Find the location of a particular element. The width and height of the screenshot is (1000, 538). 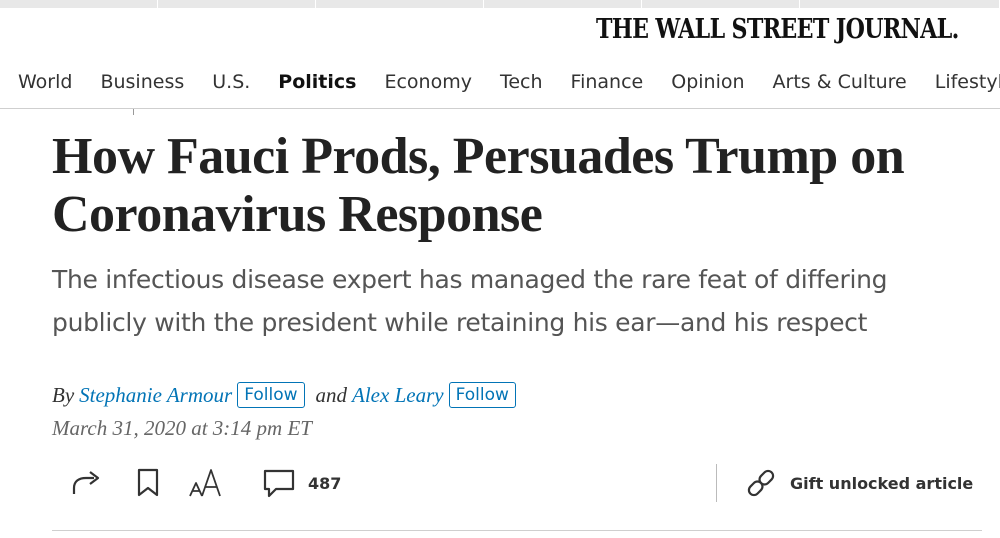

bookmark-icon is located at coordinates (148, 483).